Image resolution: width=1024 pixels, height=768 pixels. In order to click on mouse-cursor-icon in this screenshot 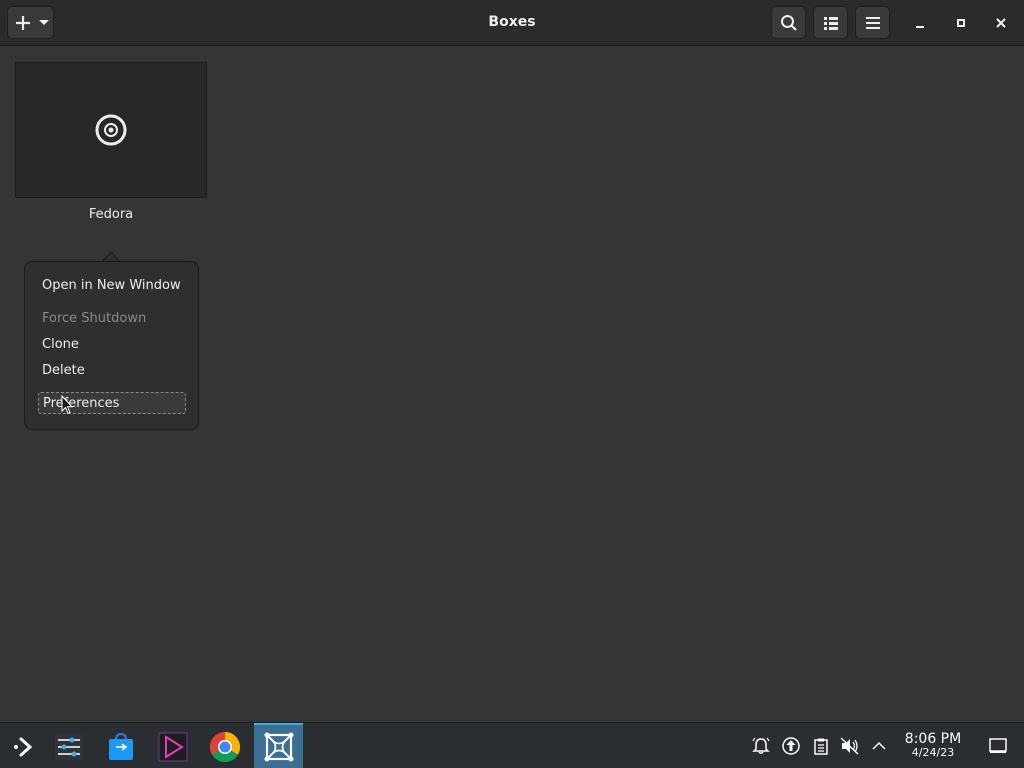, I will do `click(67, 405)`.